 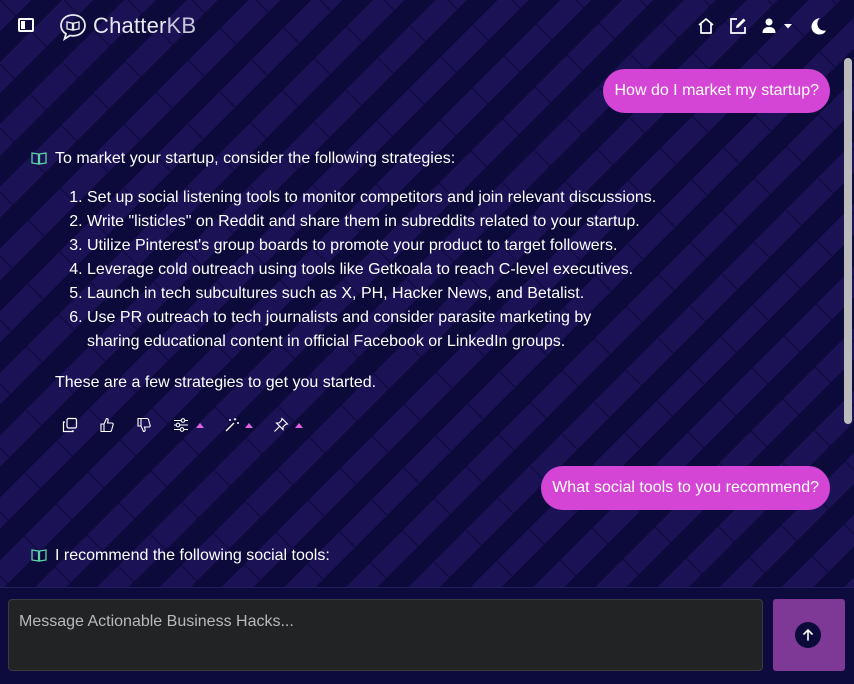 I want to click on pin-caret-icon, so click(x=299, y=425).